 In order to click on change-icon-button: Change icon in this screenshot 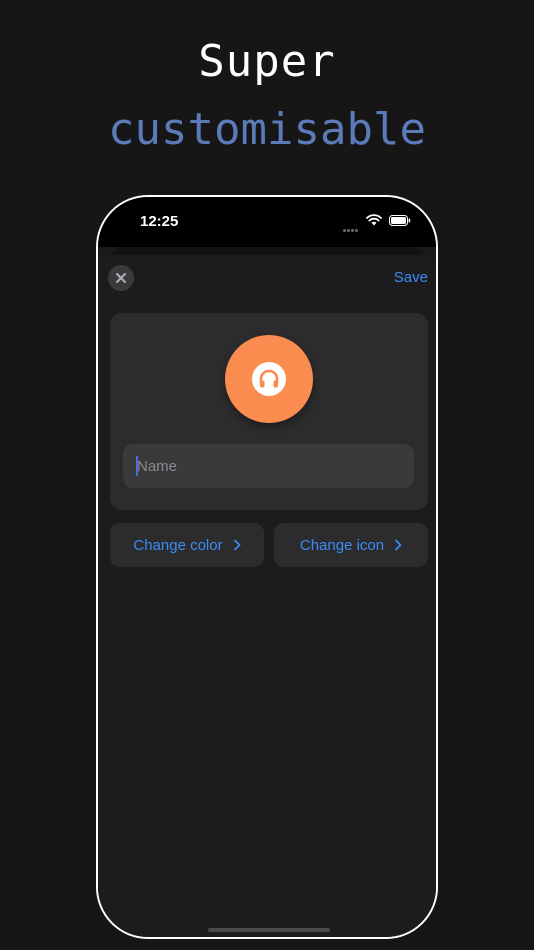, I will do `click(351, 545)`.